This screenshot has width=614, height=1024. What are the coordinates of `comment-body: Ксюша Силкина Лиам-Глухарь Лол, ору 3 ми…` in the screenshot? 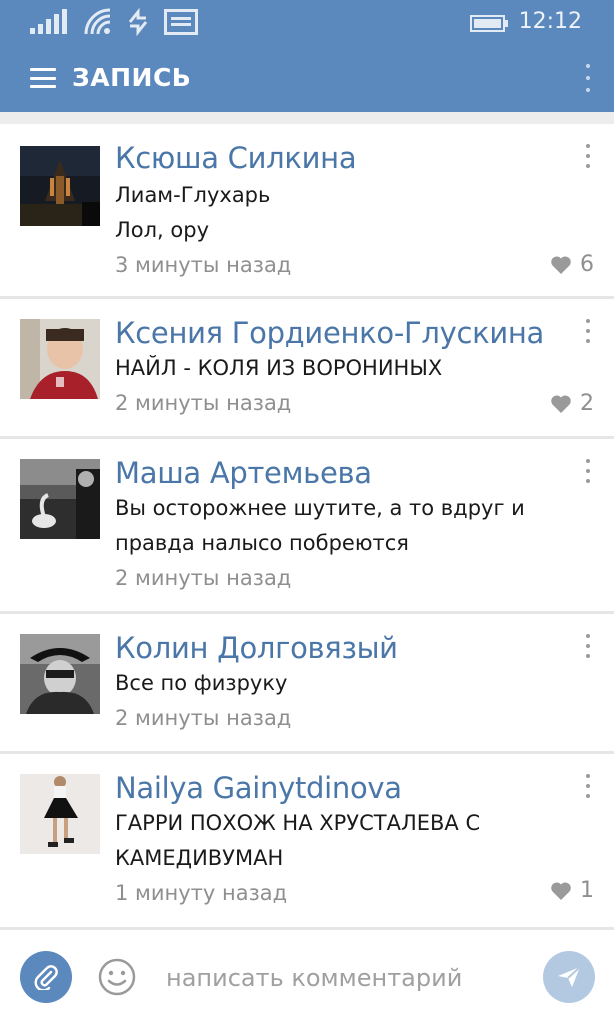 It's located at (334, 211).